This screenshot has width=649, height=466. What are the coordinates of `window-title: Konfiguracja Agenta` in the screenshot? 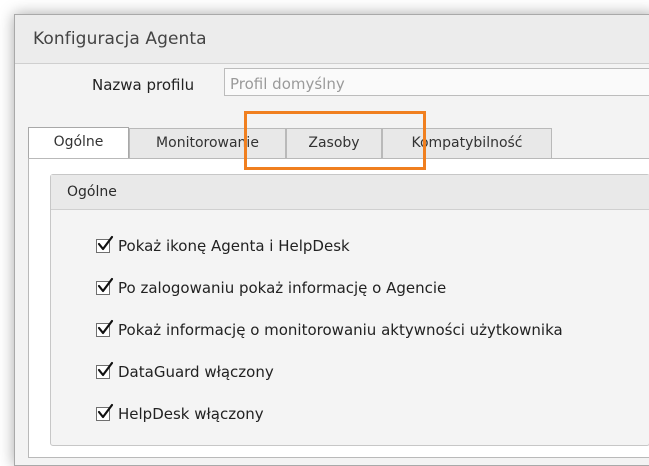 It's located at (120, 39).